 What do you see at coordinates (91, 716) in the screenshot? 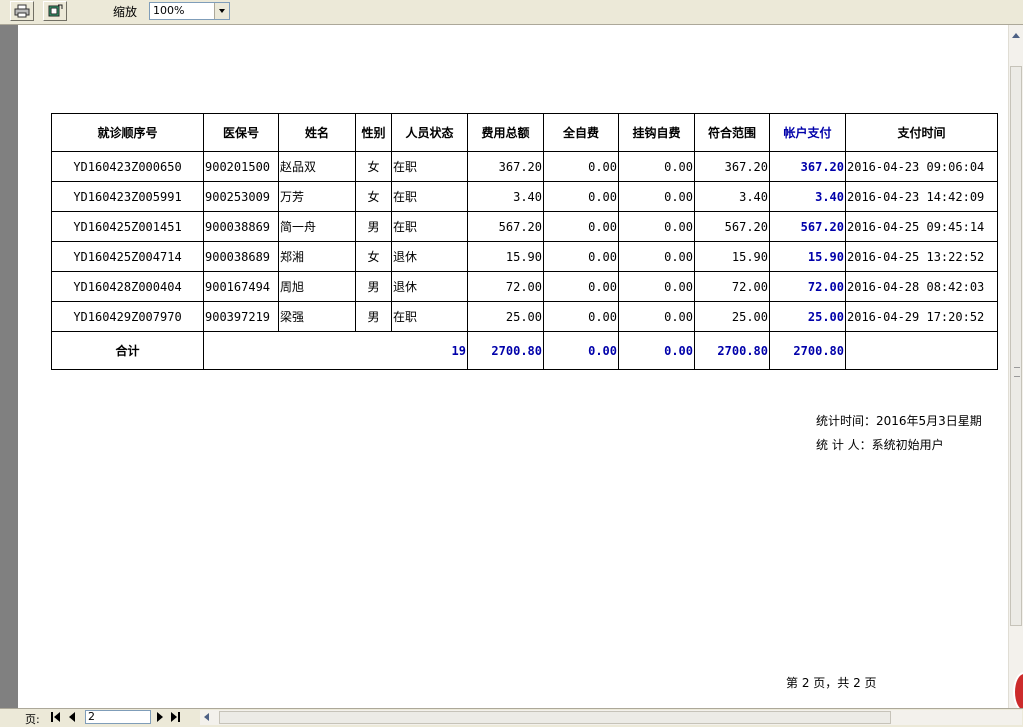
I see `page-number-value: 2` at bounding box center [91, 716].